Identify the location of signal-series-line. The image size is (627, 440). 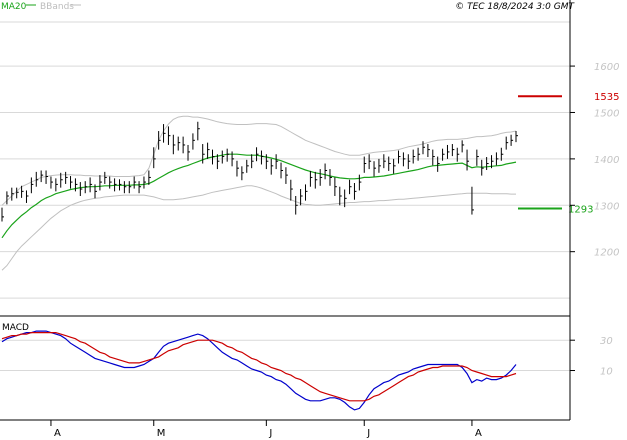
(259, 367).